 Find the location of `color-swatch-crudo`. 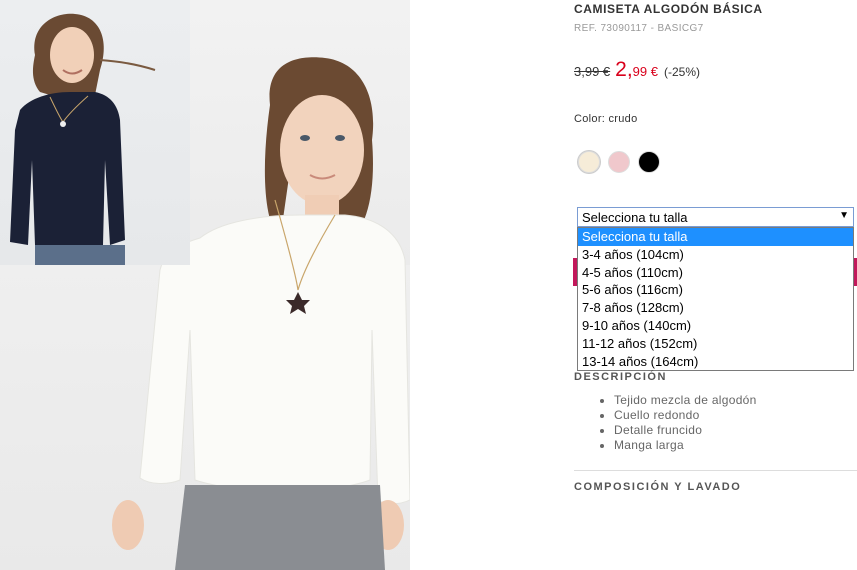

color-swatch-crudo is located at coordinates (589, 162).